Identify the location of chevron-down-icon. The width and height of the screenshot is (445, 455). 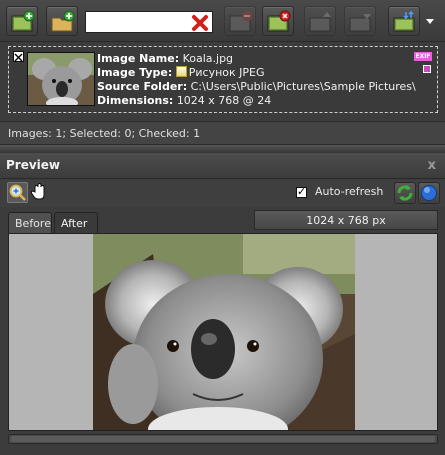
(430, 21).